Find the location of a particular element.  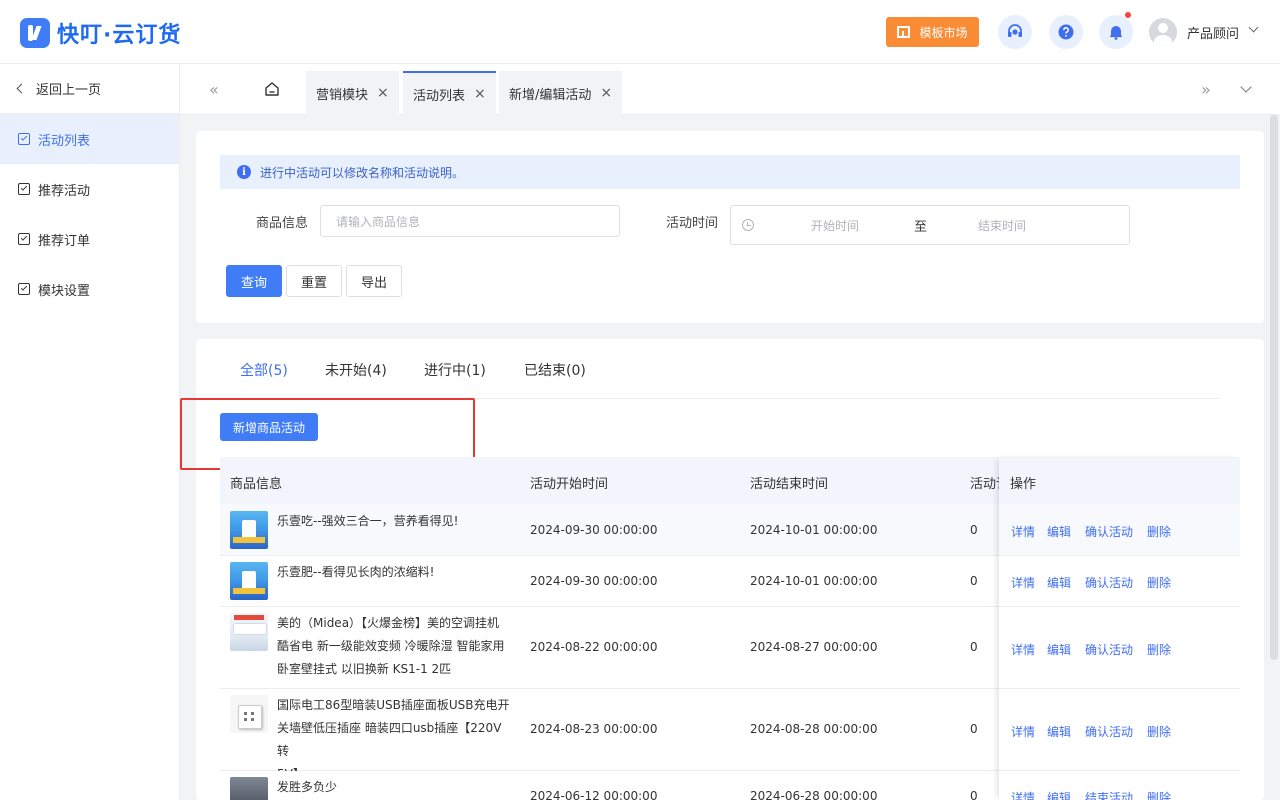

tab-activity-list: 活动列表 × is located at coordinates (449, 93).